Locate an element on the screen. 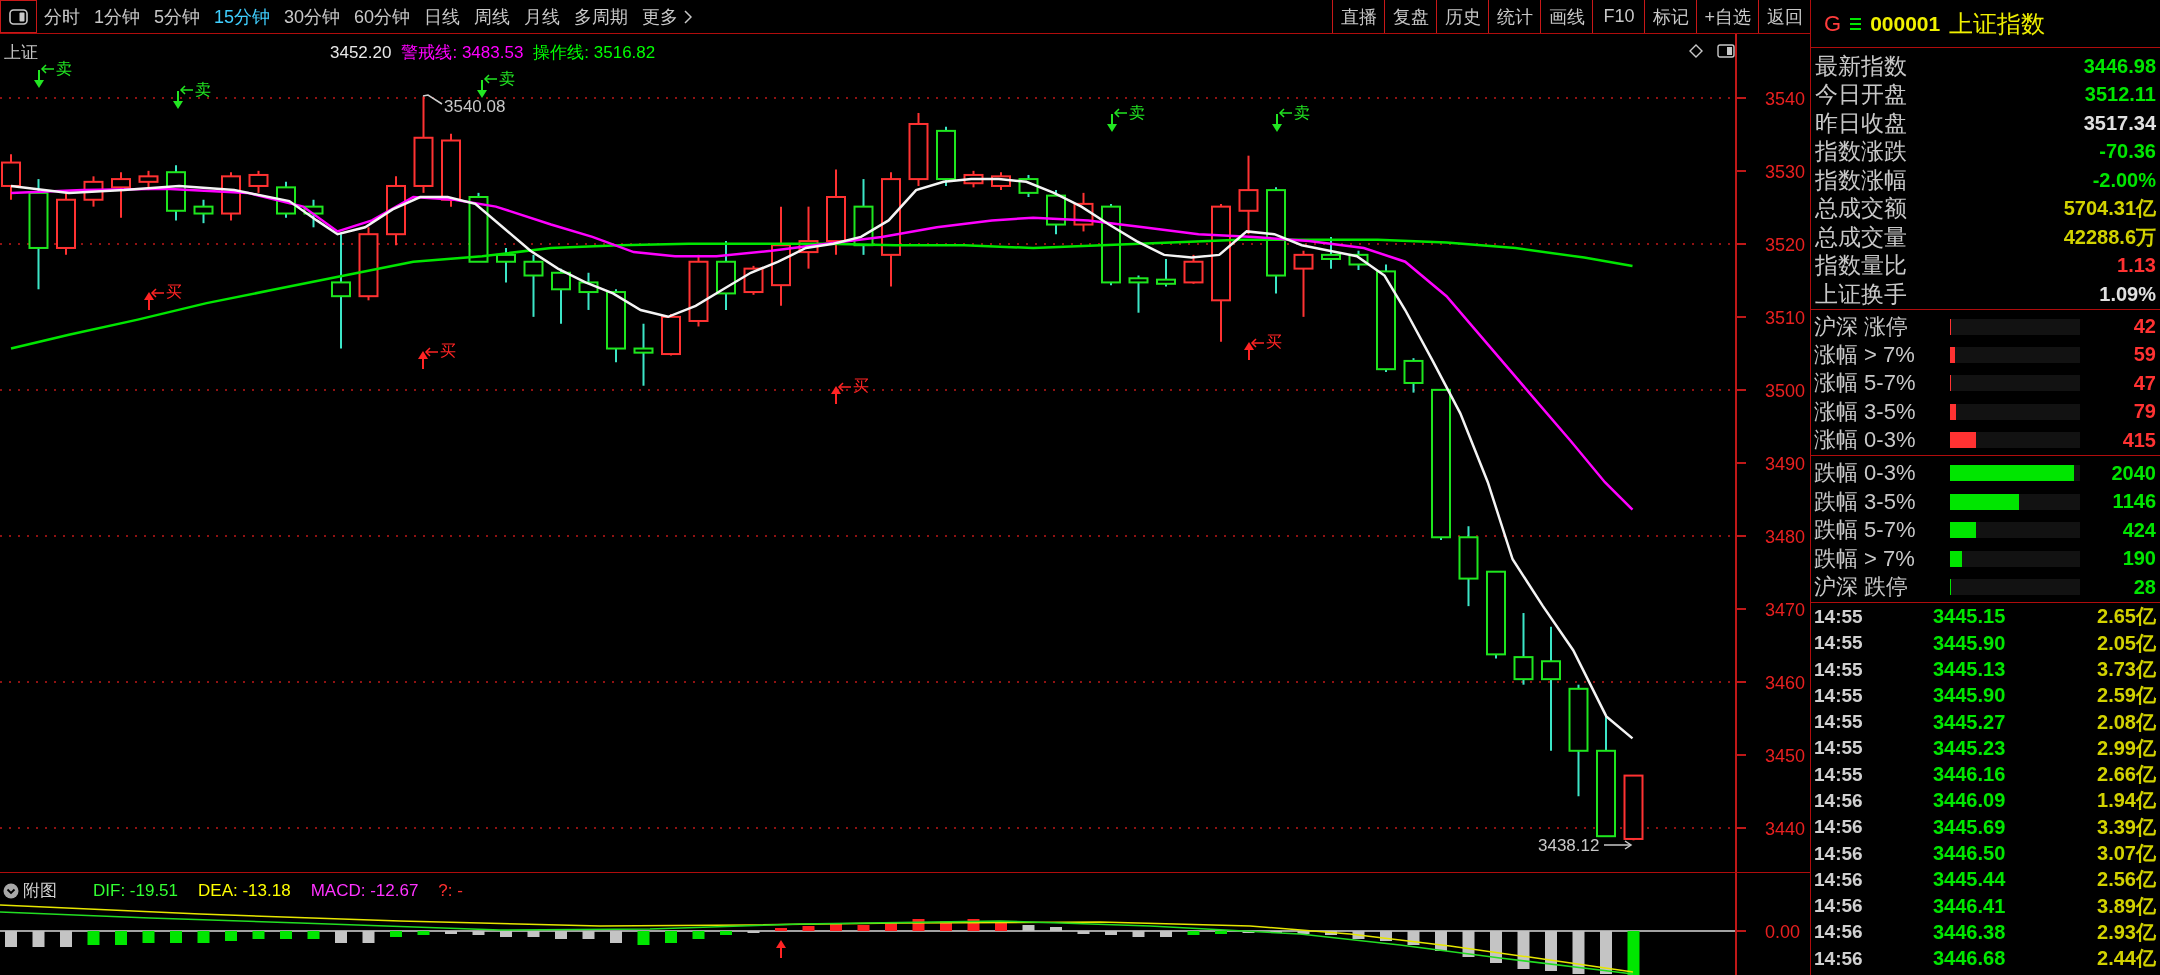 The height and width of the screenshot is (975, 2160). axis-label: 3450 is located at coordinates (1785, 756).